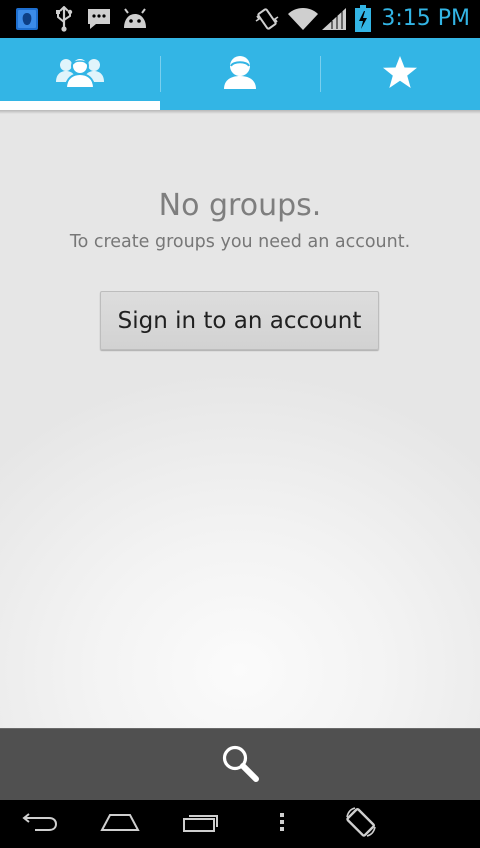  I want to click on rotate-icon, so click(361, 824).